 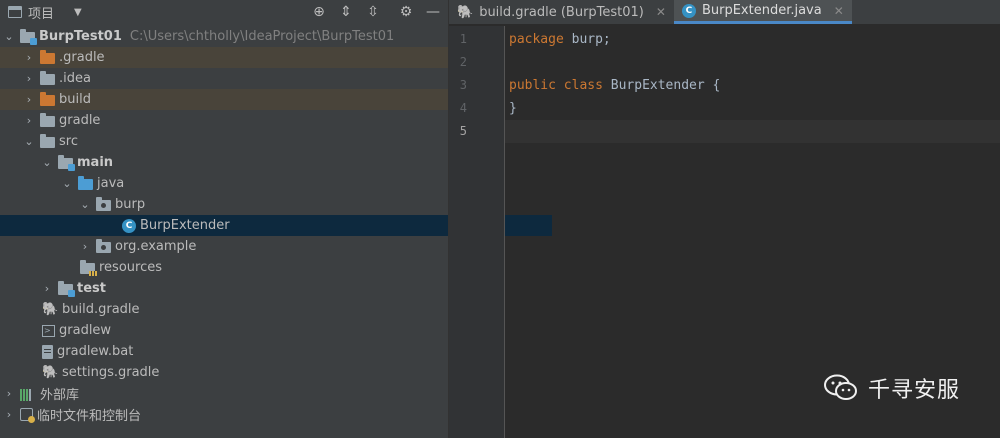 I want to click on module-folder-icon, so click(x=28, y=36).